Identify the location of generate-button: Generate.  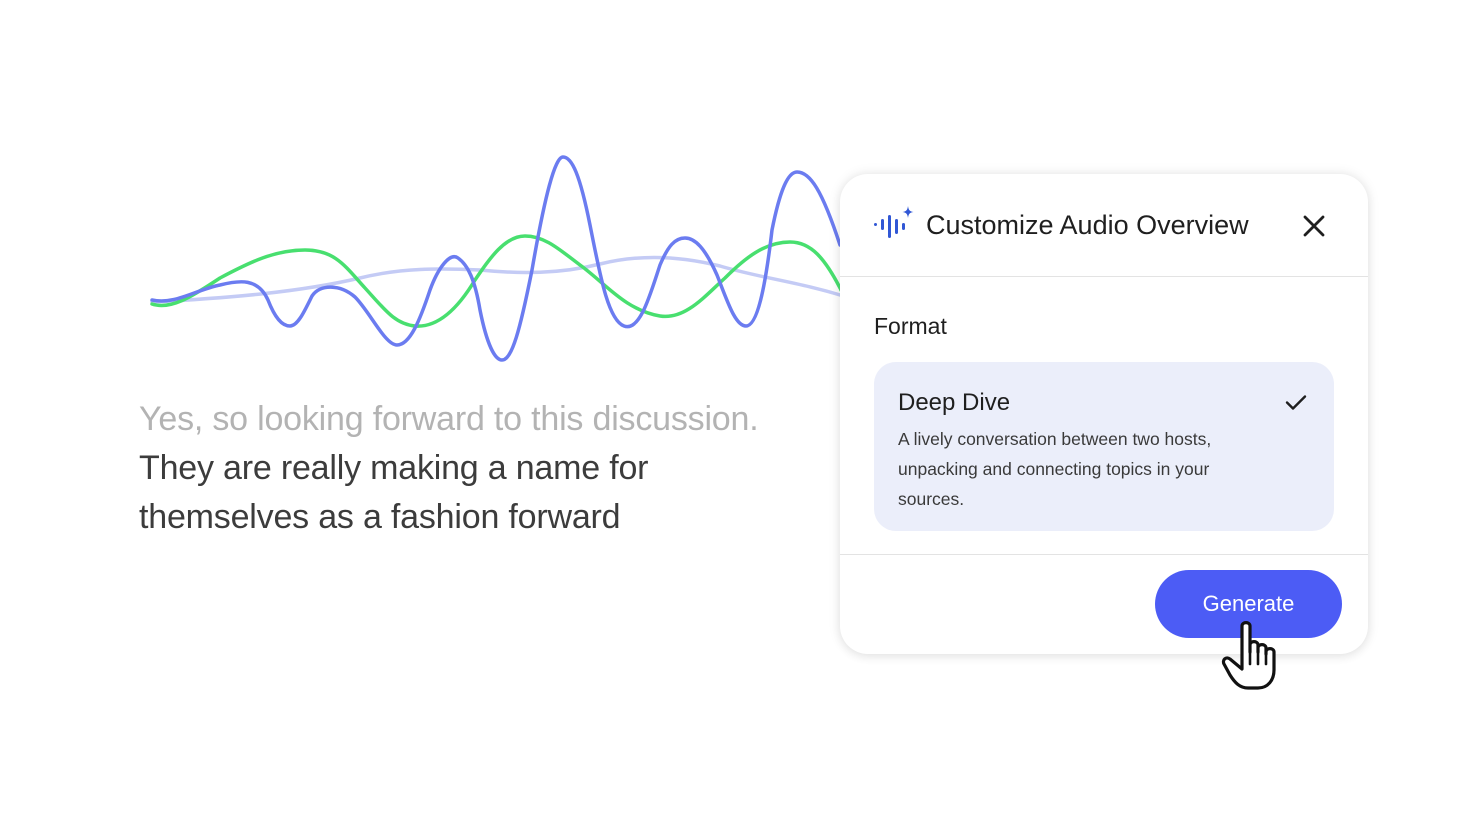
(1248, 604).